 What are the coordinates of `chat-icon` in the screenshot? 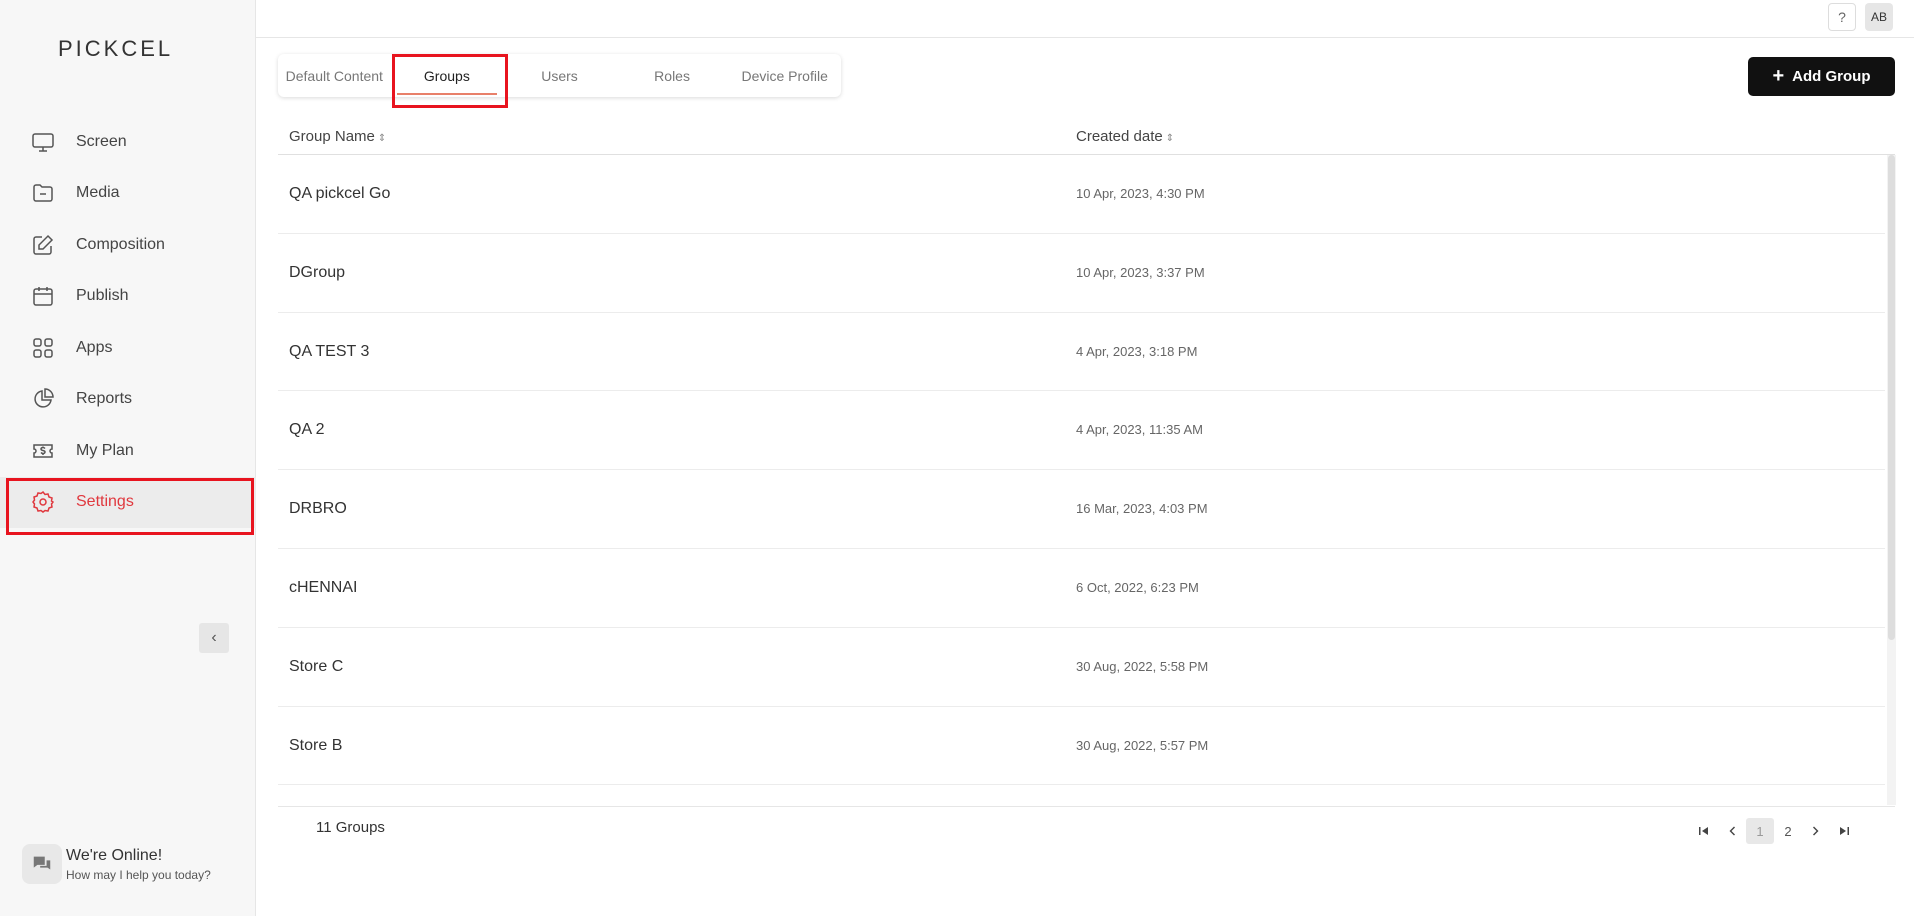 It's located at (42, 864).